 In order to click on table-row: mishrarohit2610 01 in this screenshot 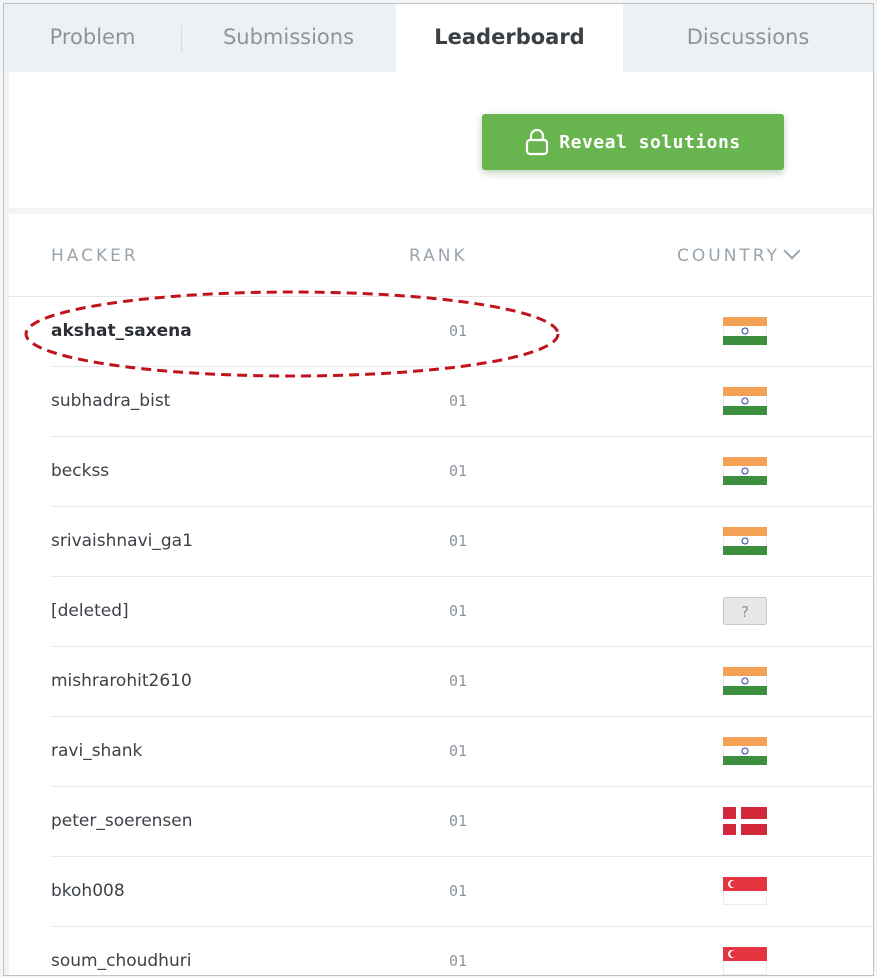, I will do `click(462, 682)`.